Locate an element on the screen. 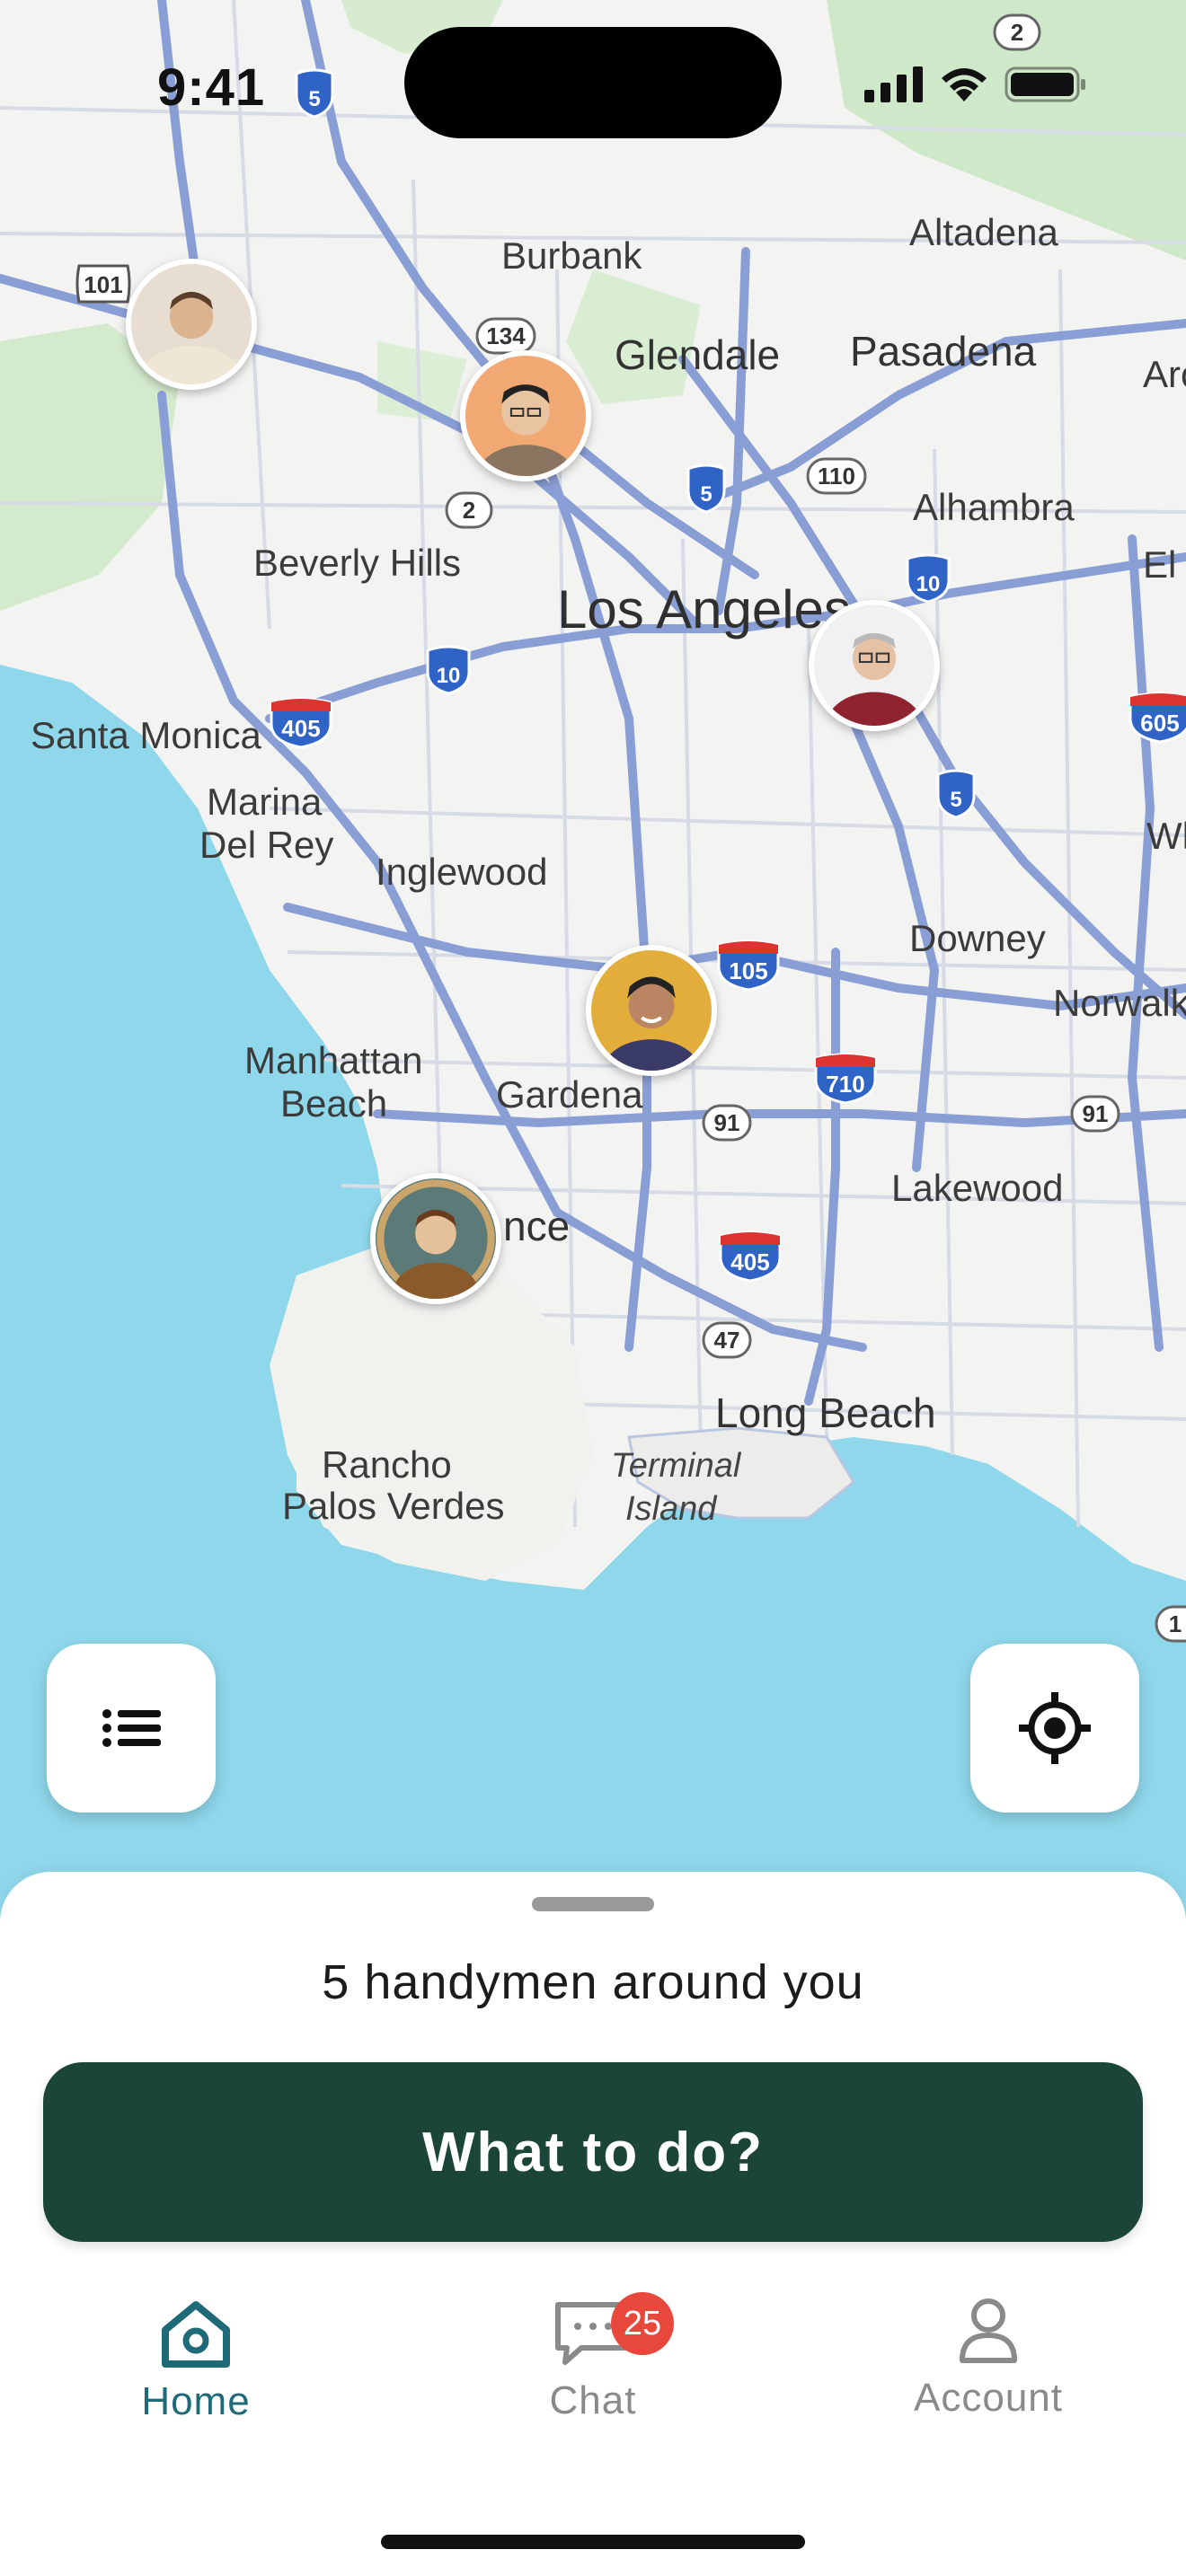 Image resolution: width=1186 pixels, height=2576 pixels. place-label-alhambra: Alhambra is located at coordinates (994, 507).